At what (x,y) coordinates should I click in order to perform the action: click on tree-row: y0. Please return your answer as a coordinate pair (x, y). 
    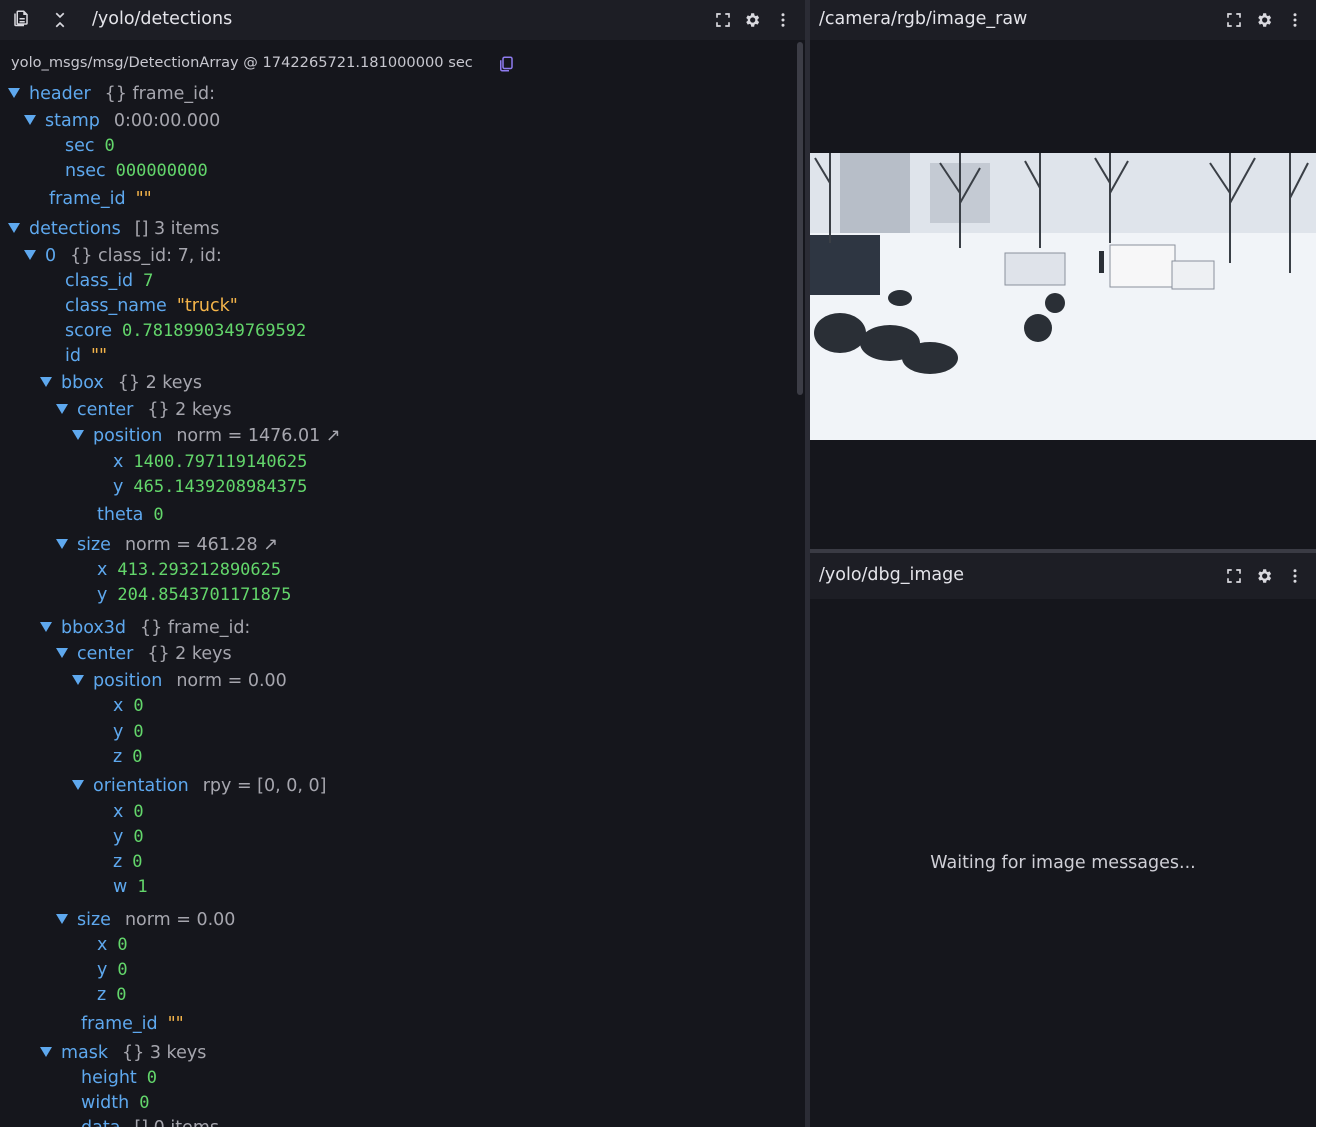
    Looking at the image, I should click on (112, 970).